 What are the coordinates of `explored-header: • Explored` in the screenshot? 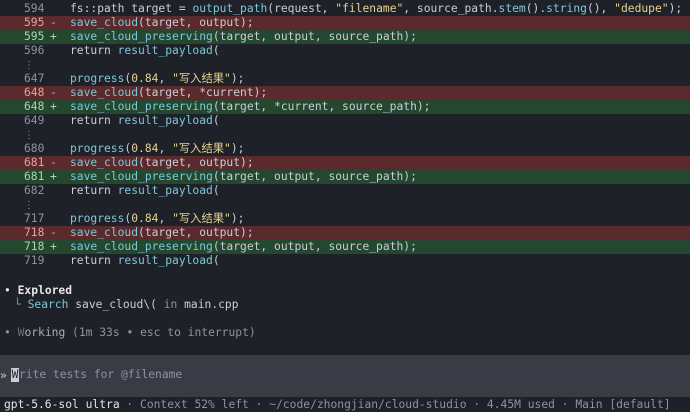 It's located at (38, 291).